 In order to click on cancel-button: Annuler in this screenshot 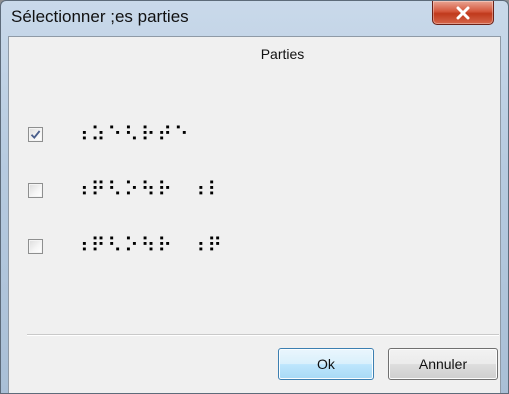, I will do `click(443, 364)`.